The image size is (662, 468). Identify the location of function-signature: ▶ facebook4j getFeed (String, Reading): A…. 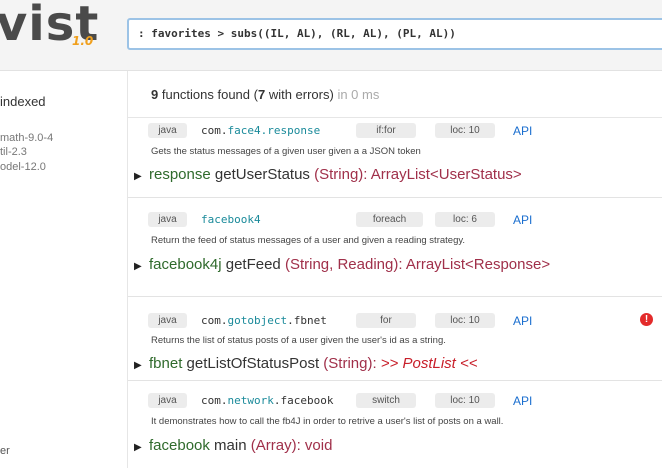
(342, 264).